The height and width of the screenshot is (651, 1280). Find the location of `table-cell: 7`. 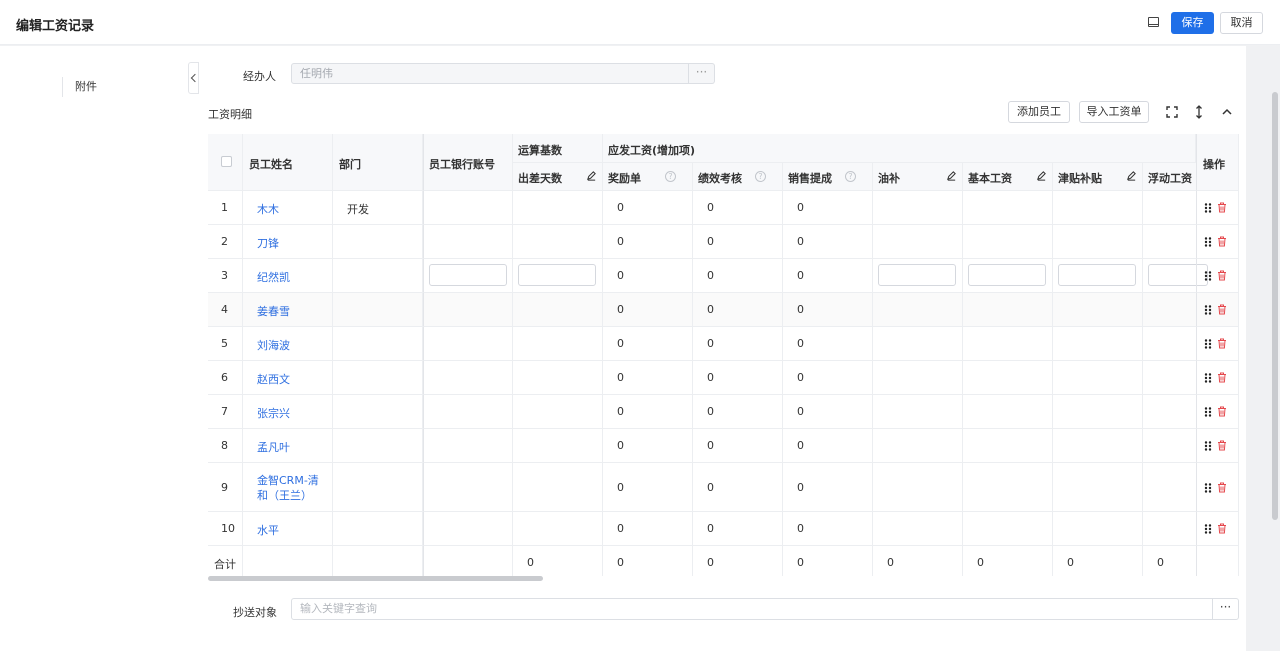

table-cell: 7 is located at coordinates (225, 412).